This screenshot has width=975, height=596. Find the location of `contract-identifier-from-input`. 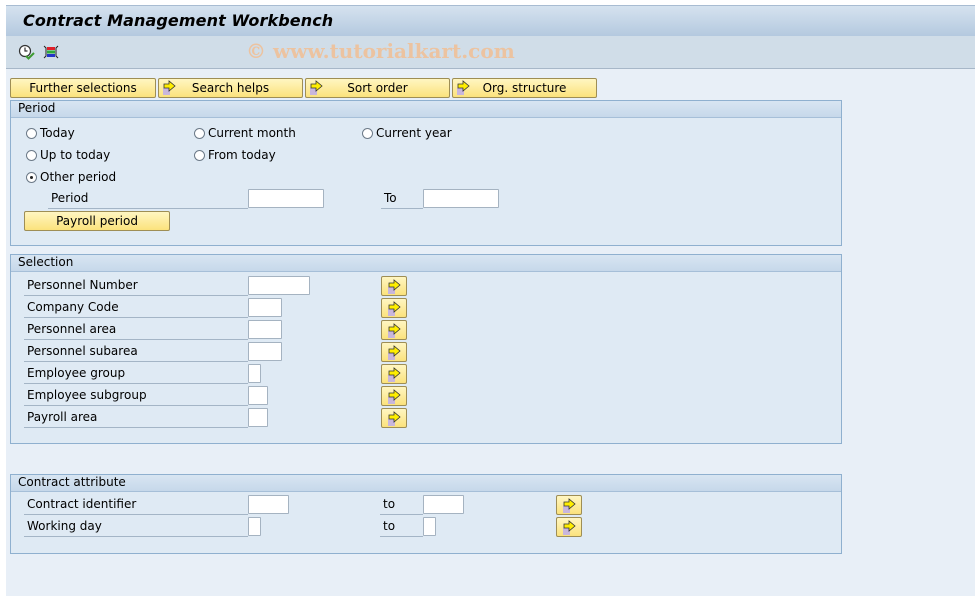

contract-identifier-from-input is located at coordinates (268, 504).